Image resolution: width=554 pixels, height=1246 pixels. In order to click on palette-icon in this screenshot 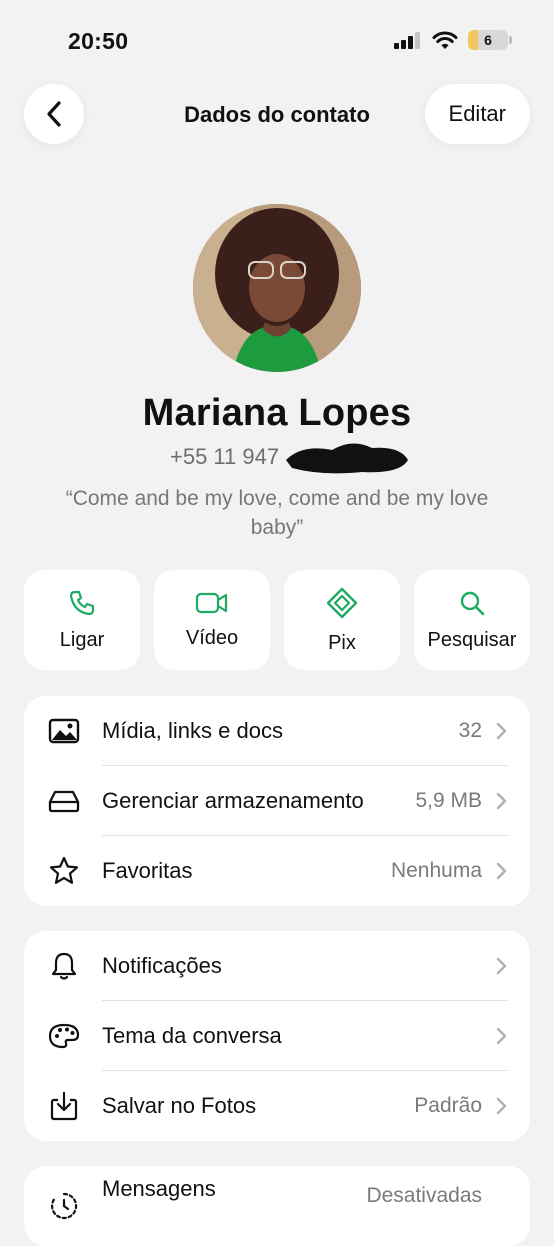, I will do `click(64, 1036)`.